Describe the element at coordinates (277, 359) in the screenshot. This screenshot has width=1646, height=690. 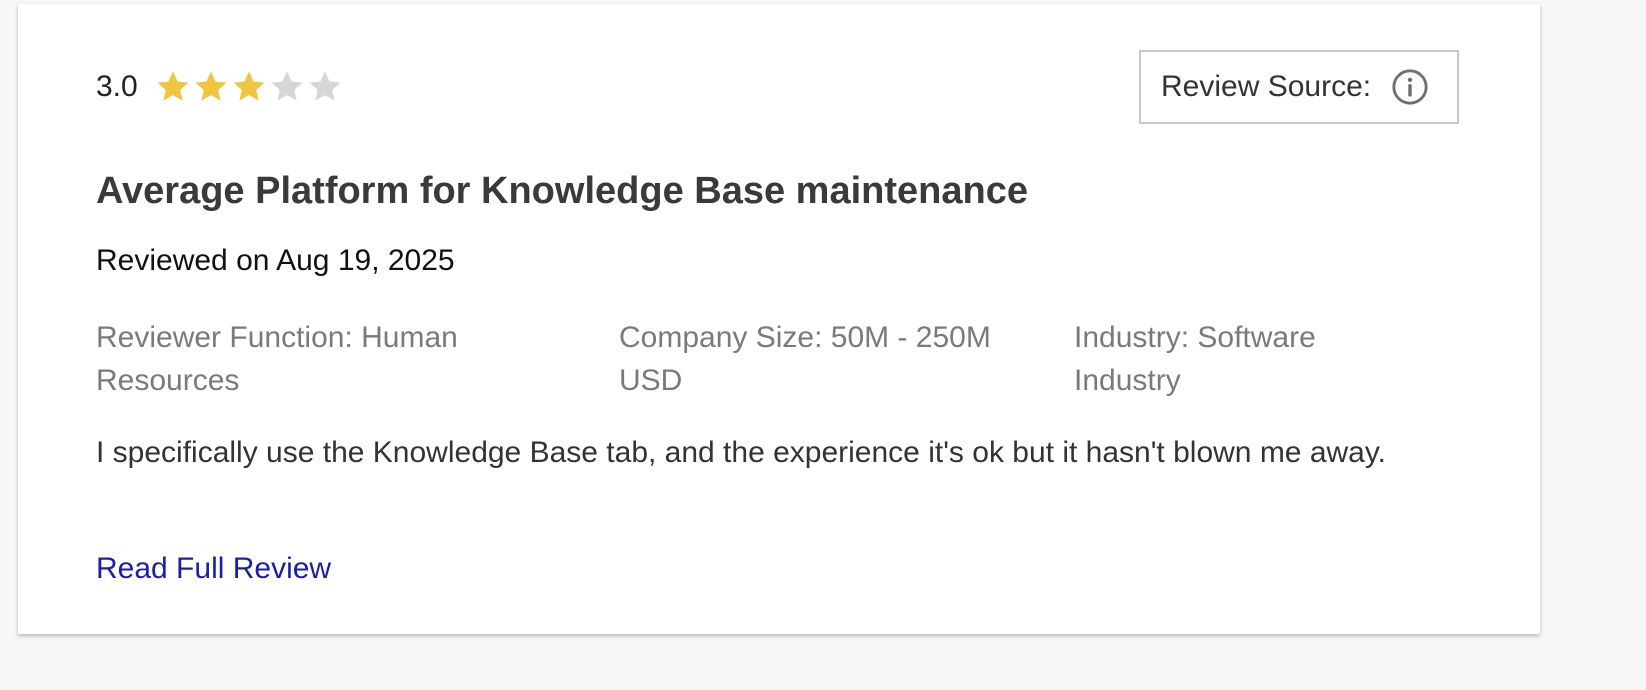
I see `reviewer-function: Reviewer Function: Human Resources` at that location.